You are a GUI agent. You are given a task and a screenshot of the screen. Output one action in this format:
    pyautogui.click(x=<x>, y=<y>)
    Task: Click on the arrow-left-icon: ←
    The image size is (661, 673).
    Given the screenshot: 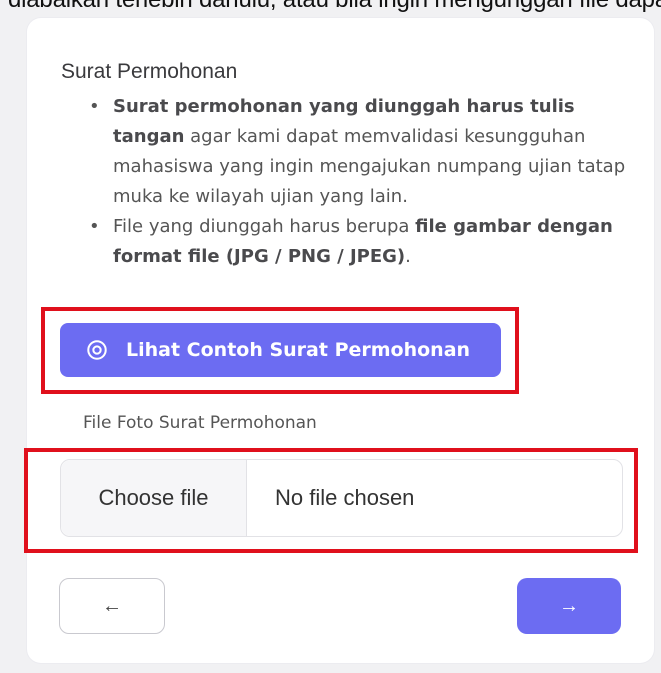 What is the action you would take?
    pyautogui.click(x=112, y=605)
    